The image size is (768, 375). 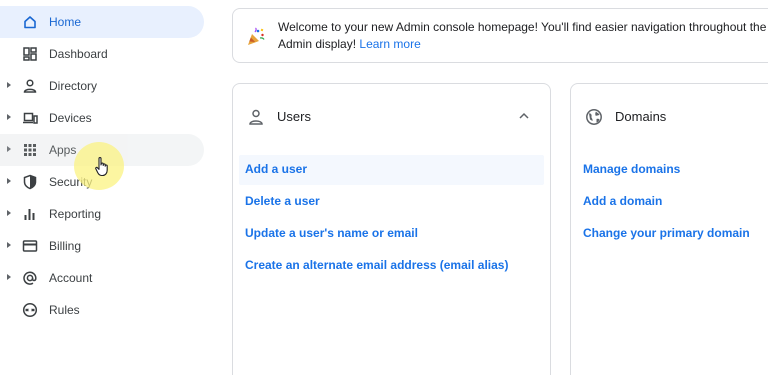 What do you see at coordinates (524, 116) in the screenshot?
I see `chevron-up-icon` at bounding box center [524, 116].